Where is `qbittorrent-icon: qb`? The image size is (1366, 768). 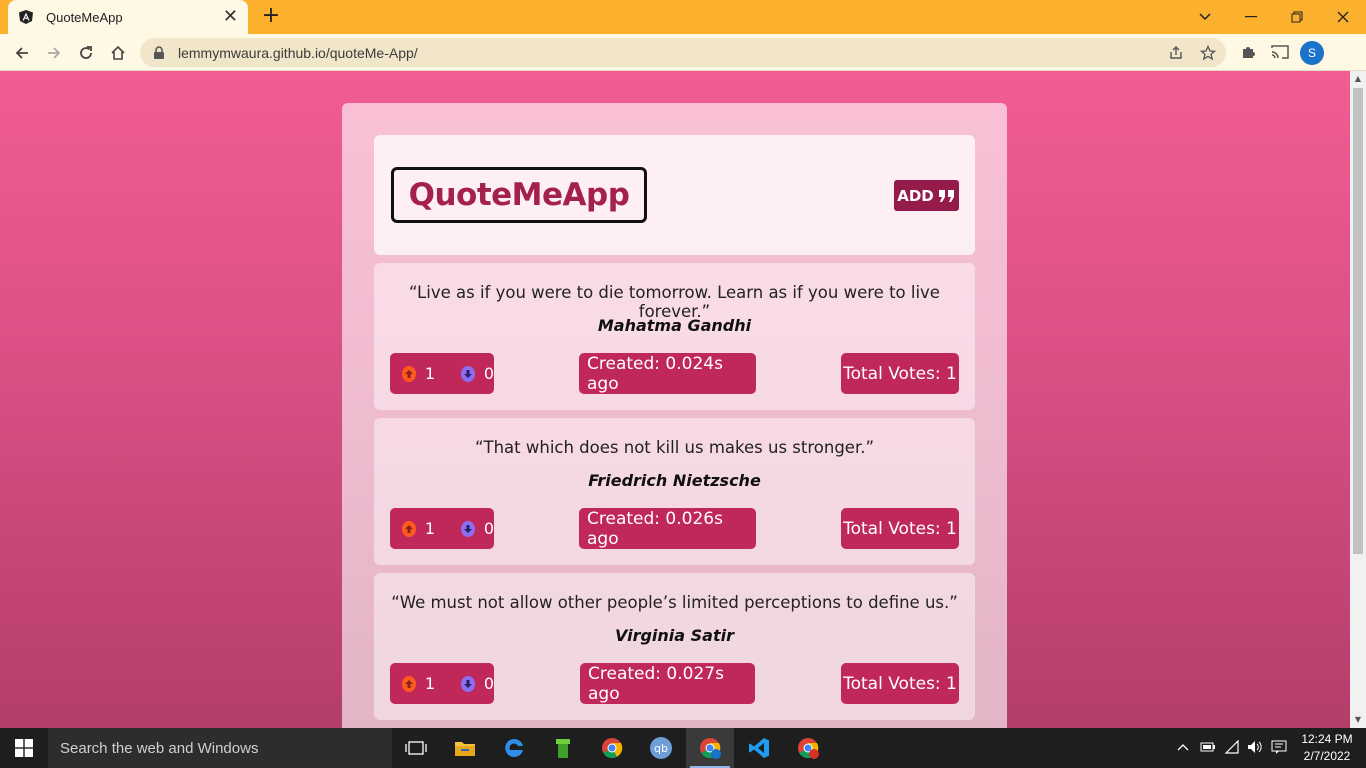
qbittorrent-icon: qb is located at coordinates (661, 748).